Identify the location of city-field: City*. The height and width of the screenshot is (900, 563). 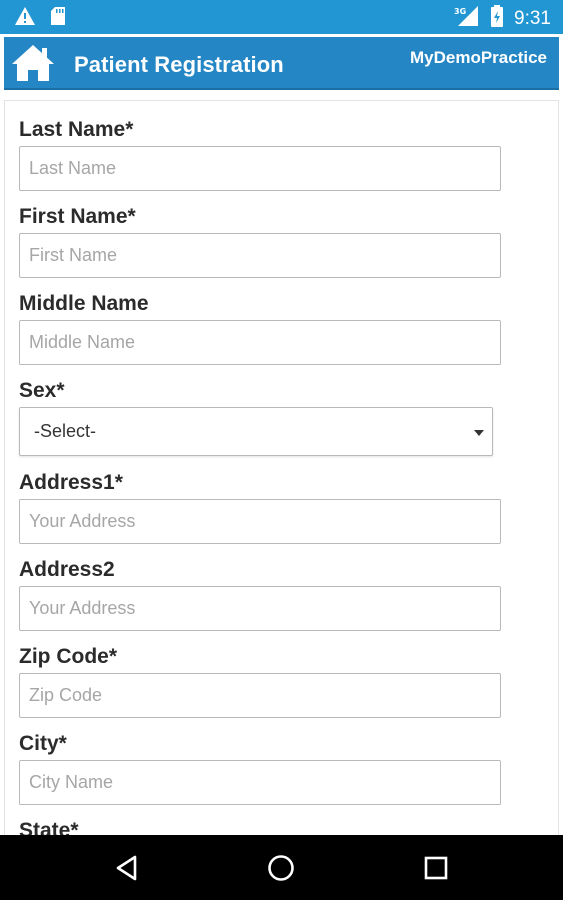
(260, 767).